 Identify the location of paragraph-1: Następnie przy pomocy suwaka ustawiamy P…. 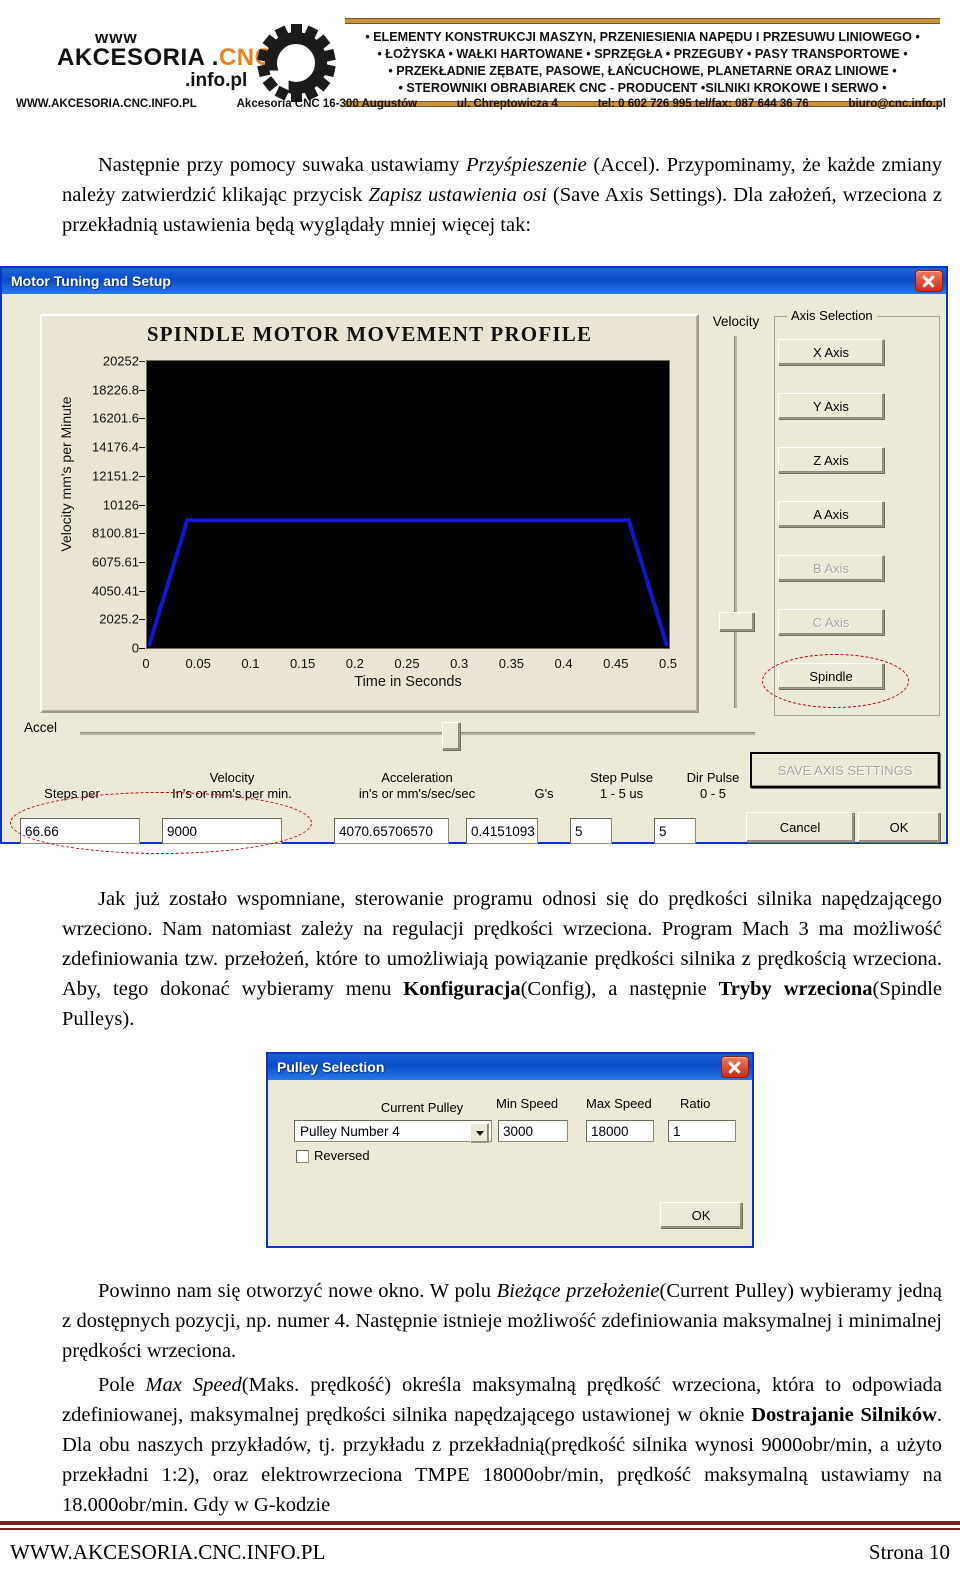
(502, 195).